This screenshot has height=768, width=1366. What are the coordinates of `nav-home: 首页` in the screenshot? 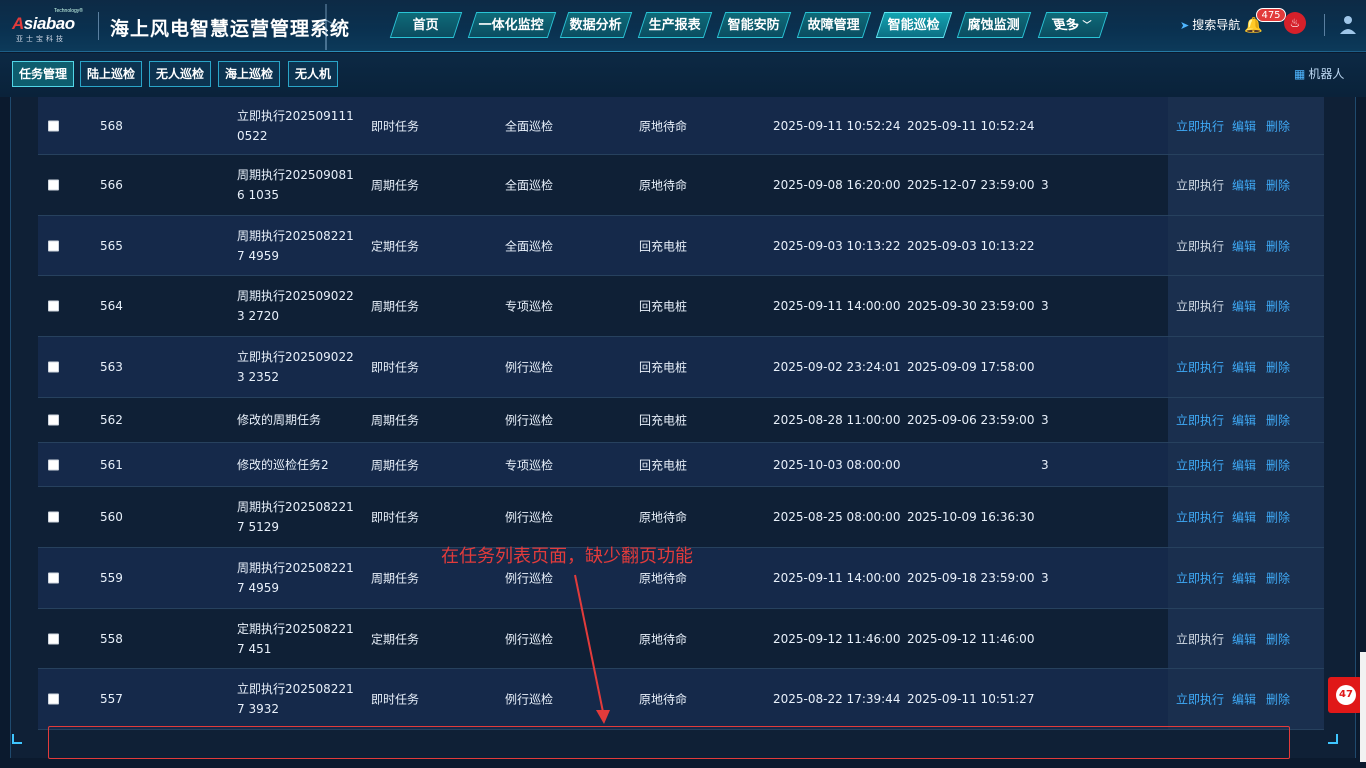 It's located at (426, 25).